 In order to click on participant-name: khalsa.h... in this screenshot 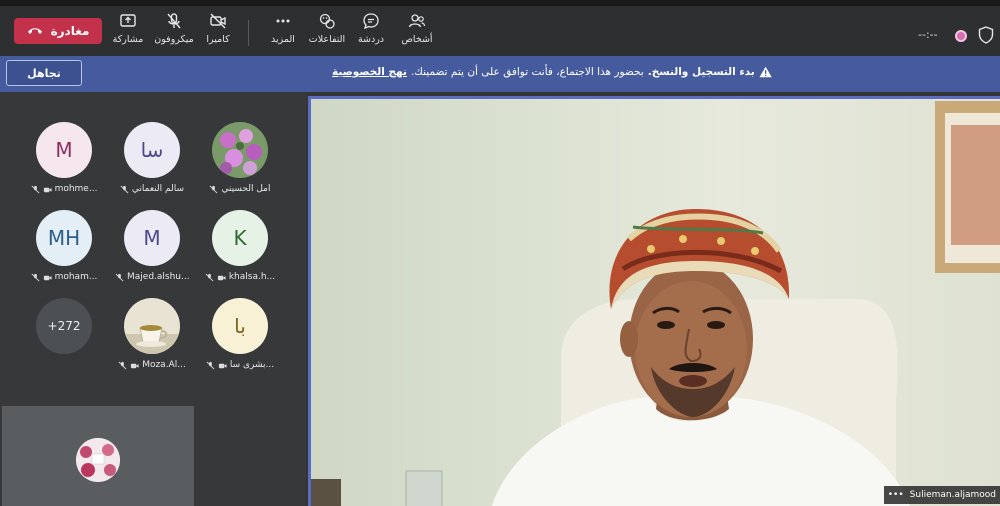, I will do `click(252, 277)`.